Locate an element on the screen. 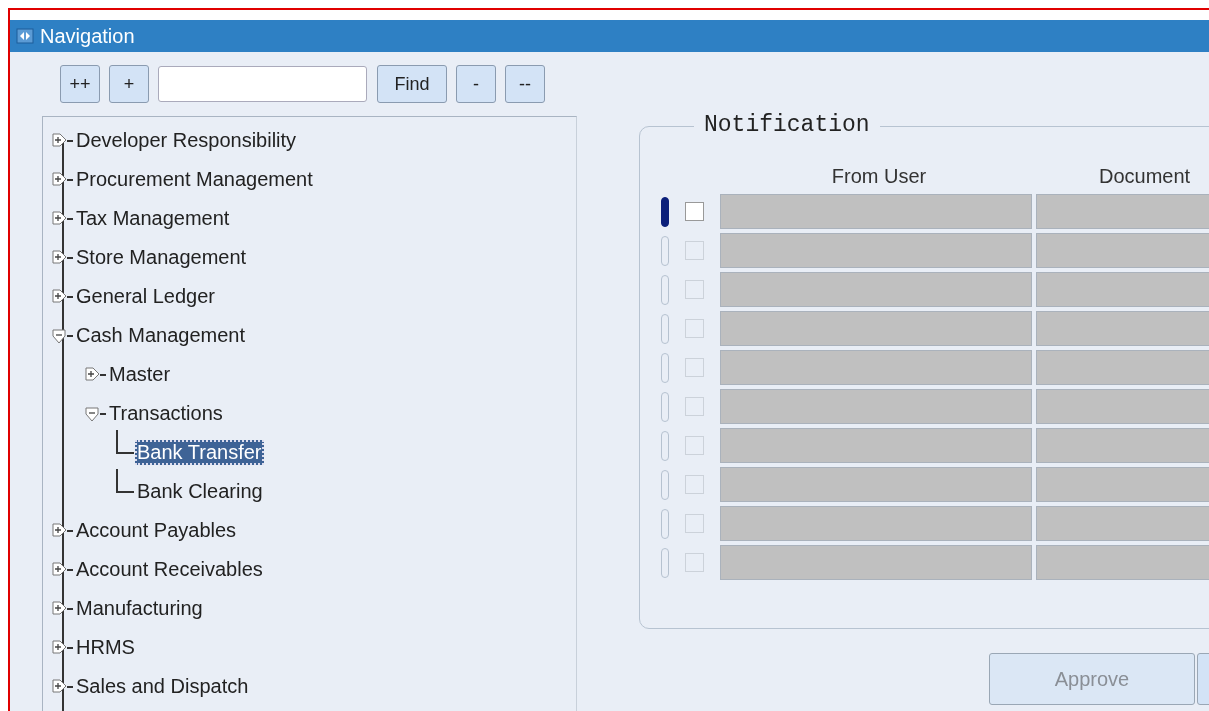 The image size is (1209, 711). tree-item: Bank Transfer is located at coordinates (199, 452).